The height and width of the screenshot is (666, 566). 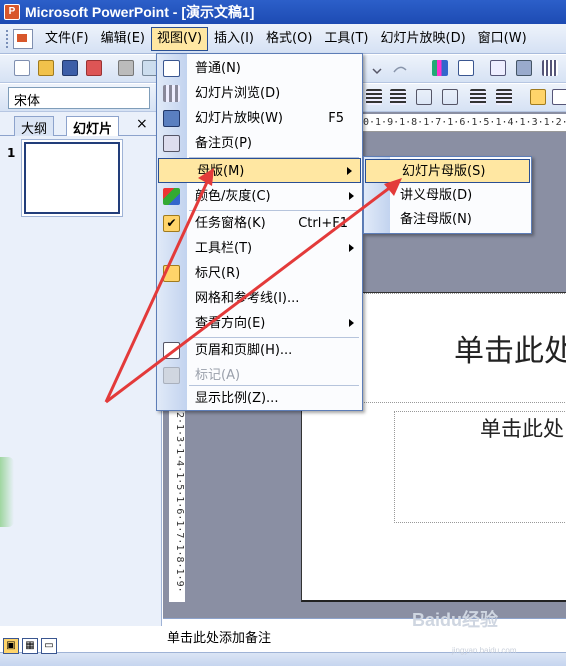 I want to click on redo-icon, so click(x=400, y=68).